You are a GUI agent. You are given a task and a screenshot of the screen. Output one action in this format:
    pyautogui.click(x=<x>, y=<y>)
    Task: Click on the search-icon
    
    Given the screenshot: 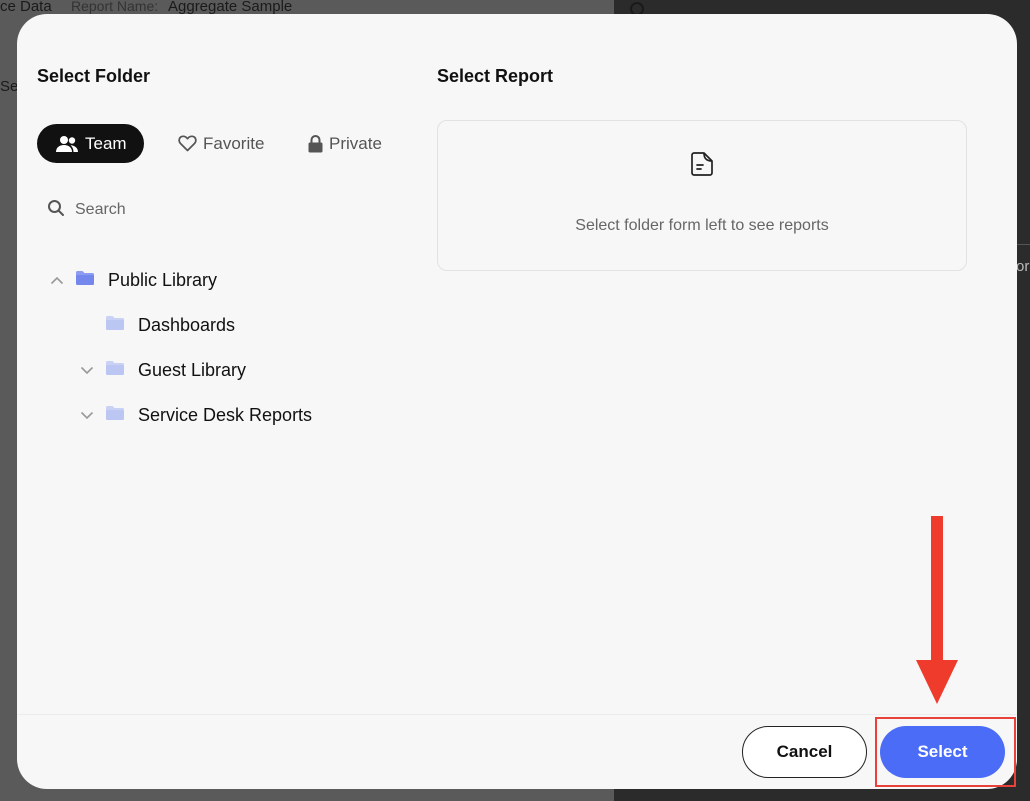 What is the action you would take?
    pyautogui.click(x=56, y=210)
    